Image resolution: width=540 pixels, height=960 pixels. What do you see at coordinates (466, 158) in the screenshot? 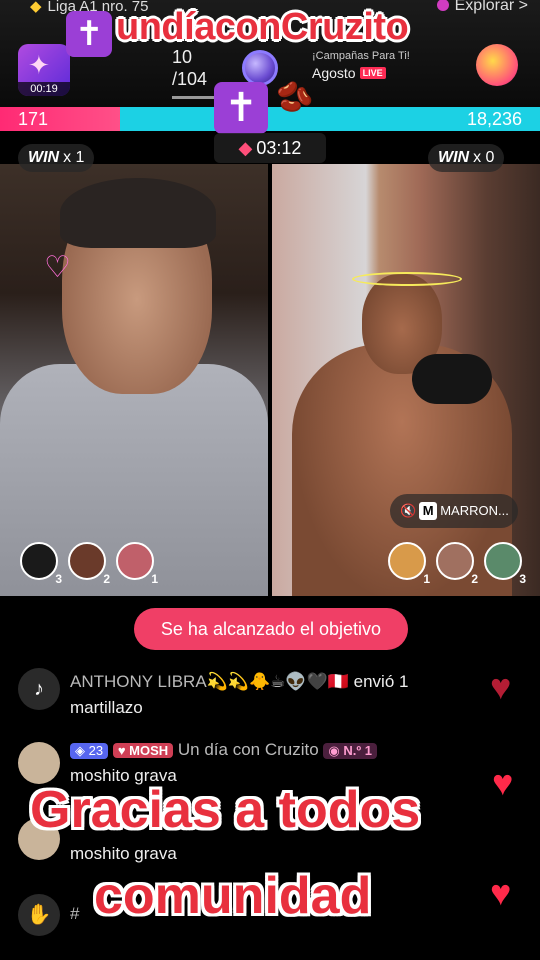
I see `right-win-badge: WIN x 0` at bounding box center [466, 158].